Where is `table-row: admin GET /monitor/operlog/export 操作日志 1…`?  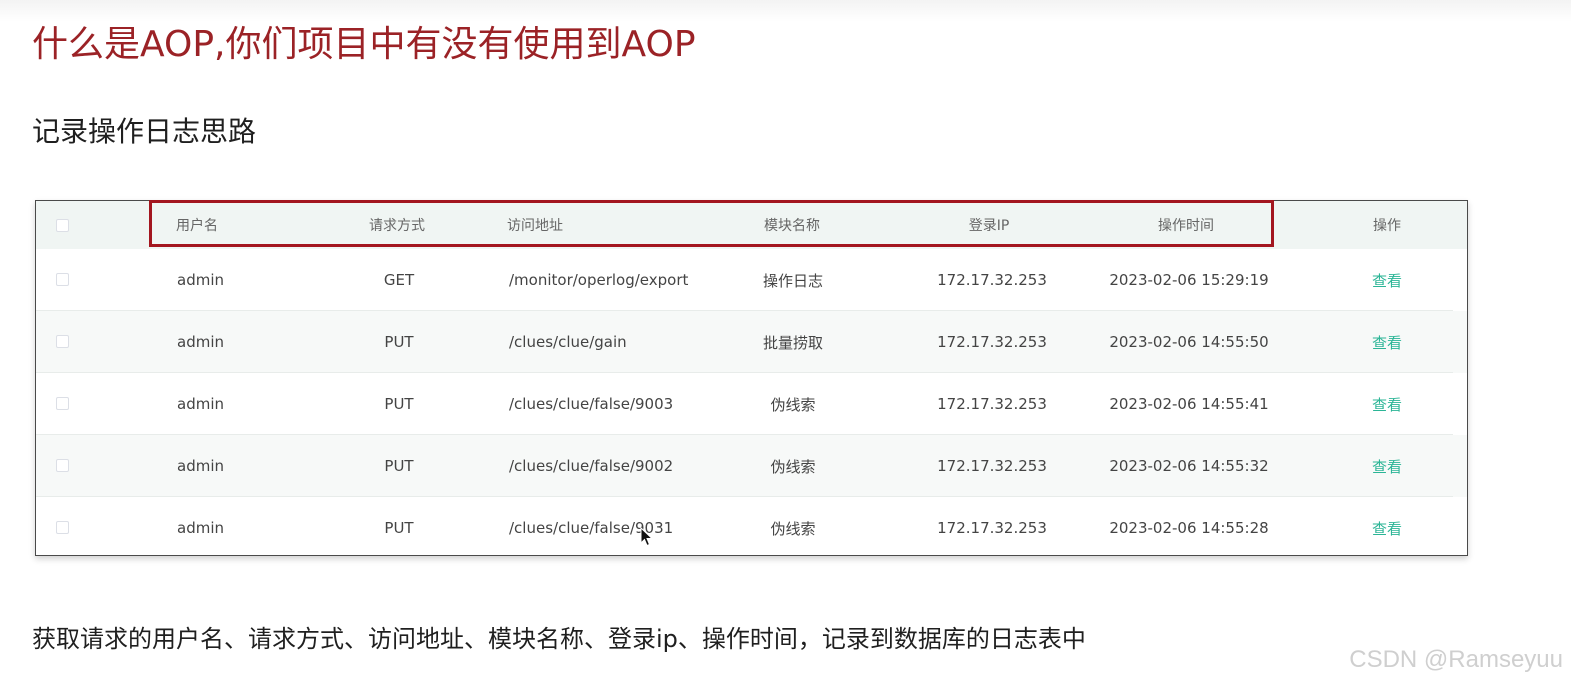 table-row: admin GET /monitor/operlog/export 操作日志 1… is located at coordinates (751, 280).